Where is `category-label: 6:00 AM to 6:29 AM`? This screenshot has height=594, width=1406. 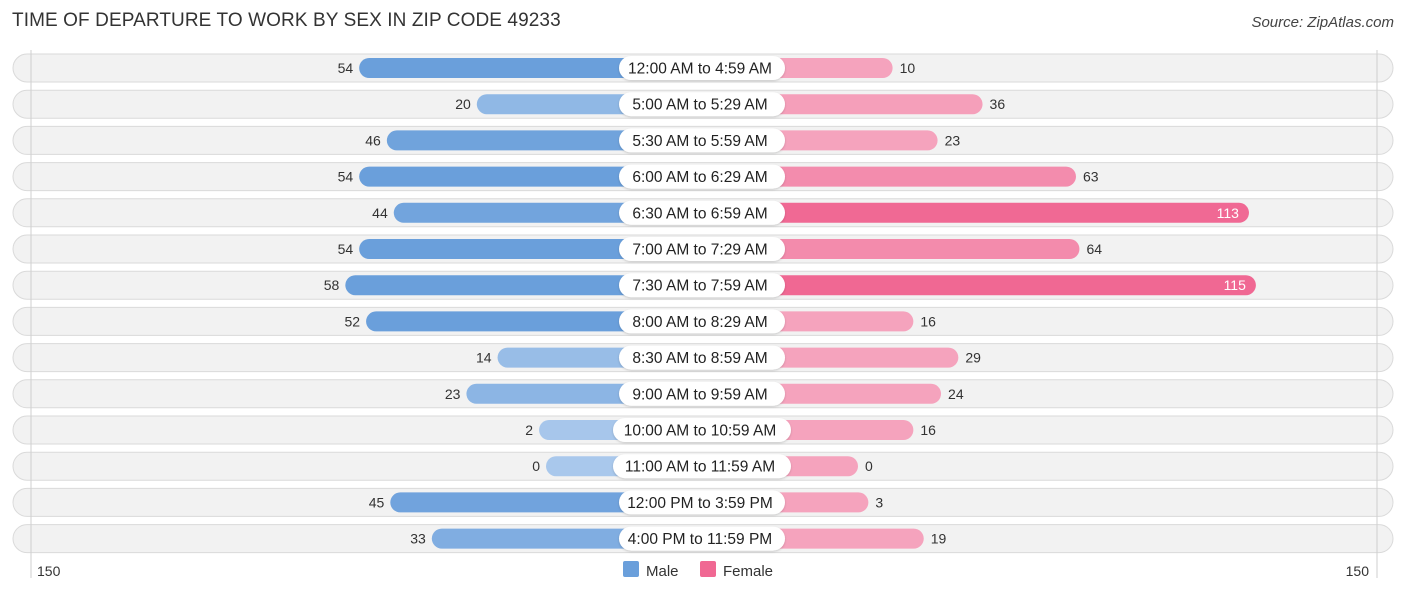
category-label: 6:00 AM to 6:29 AM is located at coordinates (699, 177).